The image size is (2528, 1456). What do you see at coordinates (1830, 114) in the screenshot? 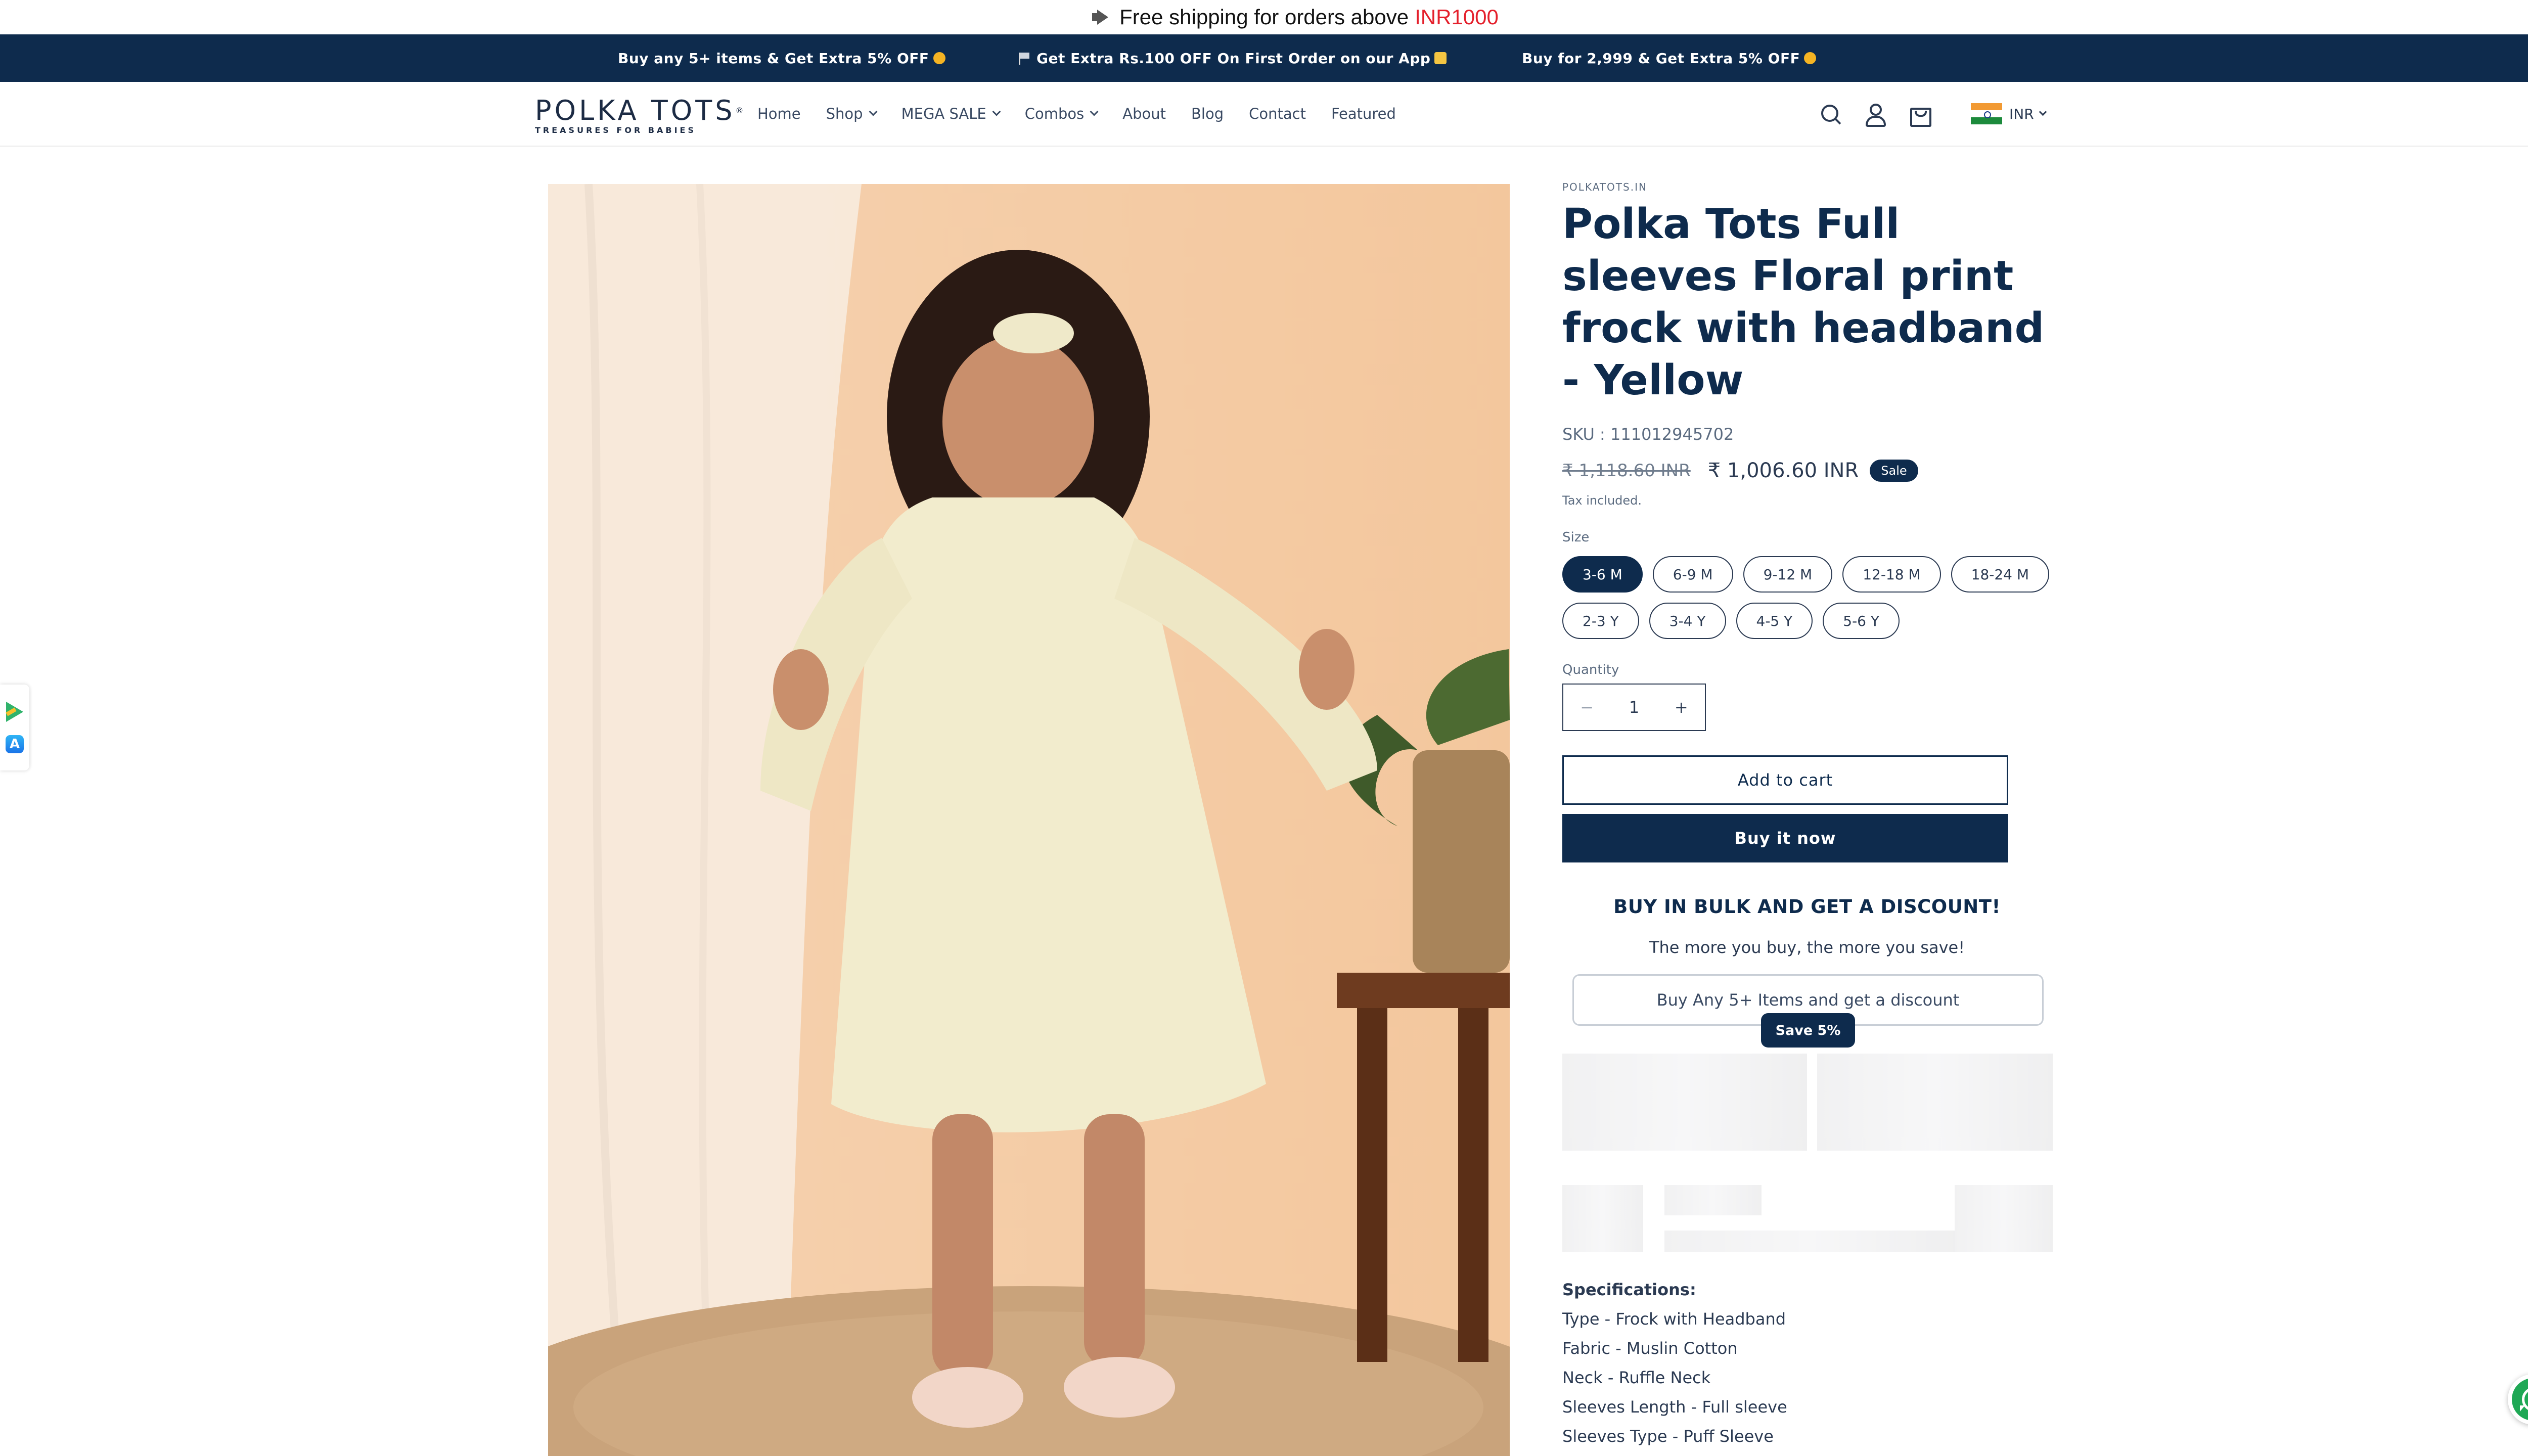
I see `search-icon` at bounding box center [1830, 114].